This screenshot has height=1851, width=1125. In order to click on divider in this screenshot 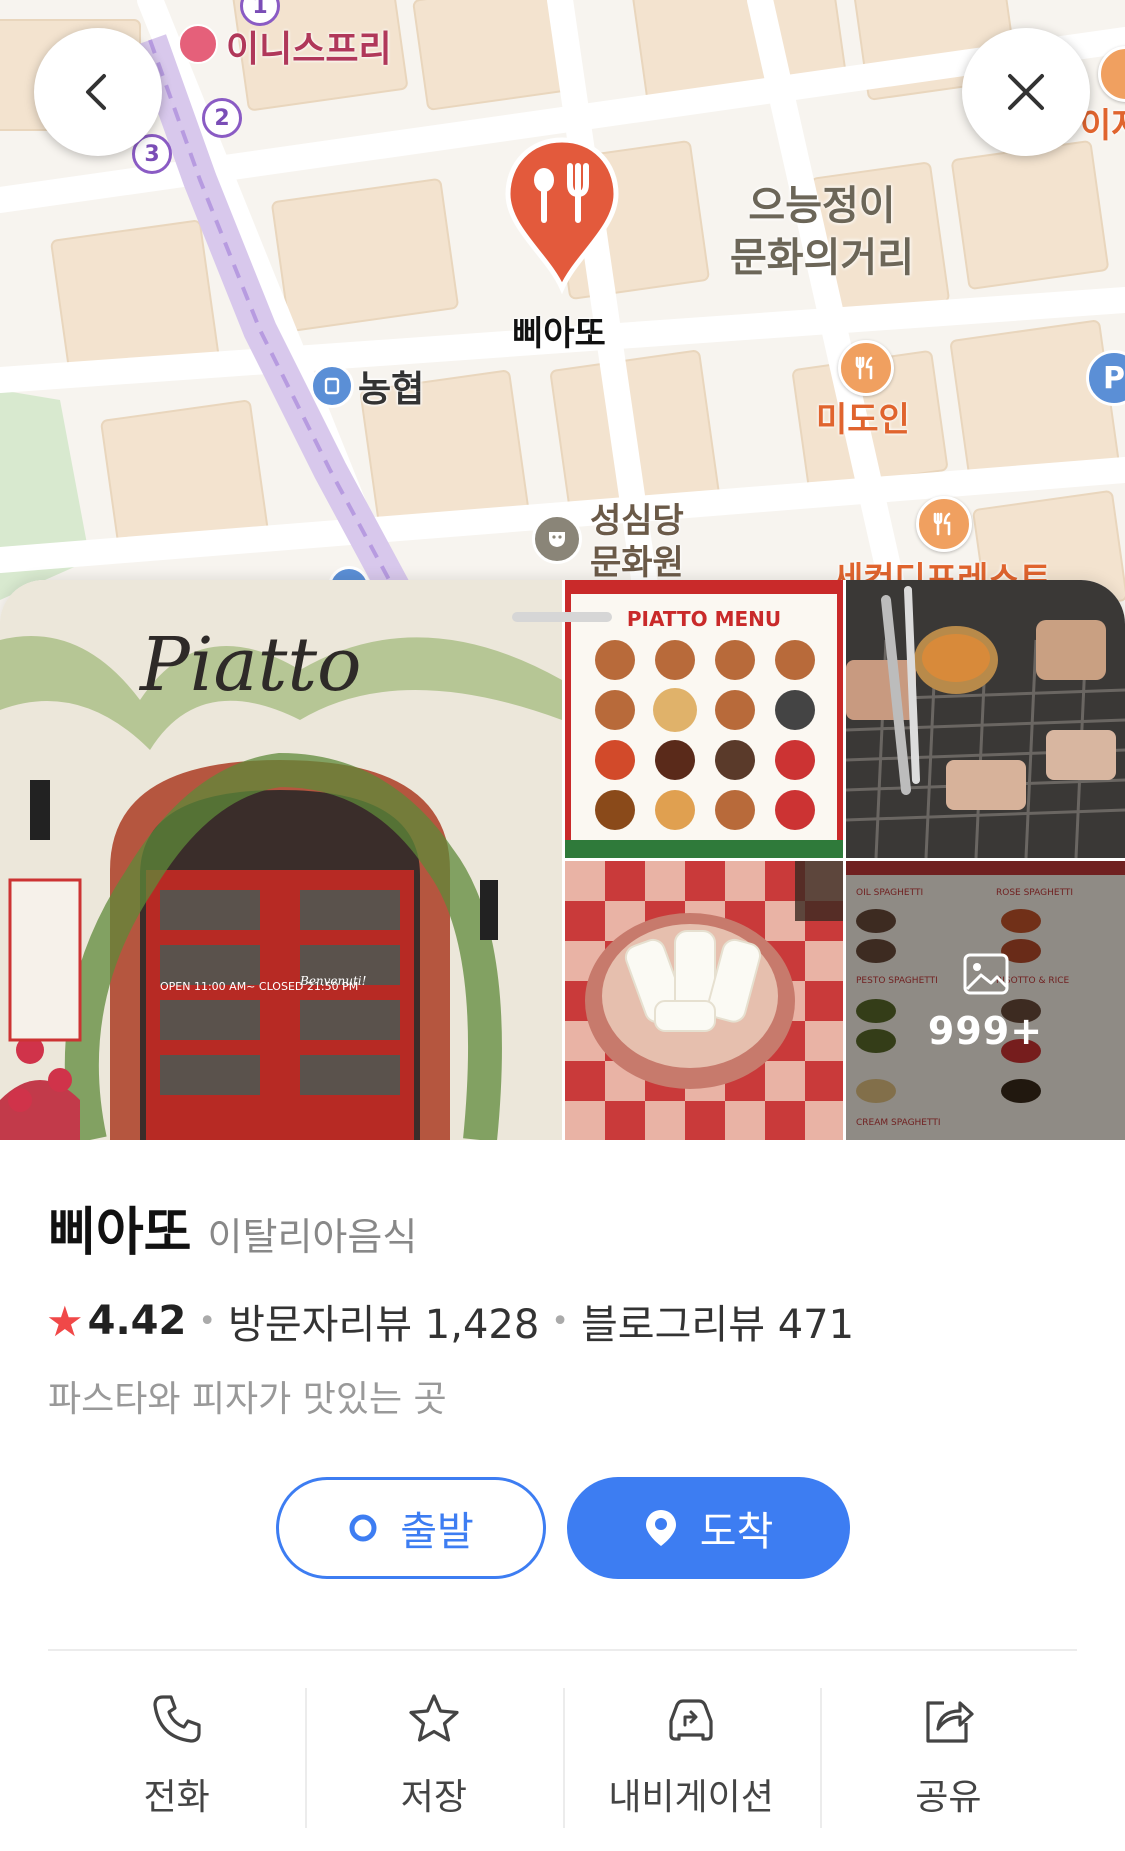, I will do `click(562, 1650)`.